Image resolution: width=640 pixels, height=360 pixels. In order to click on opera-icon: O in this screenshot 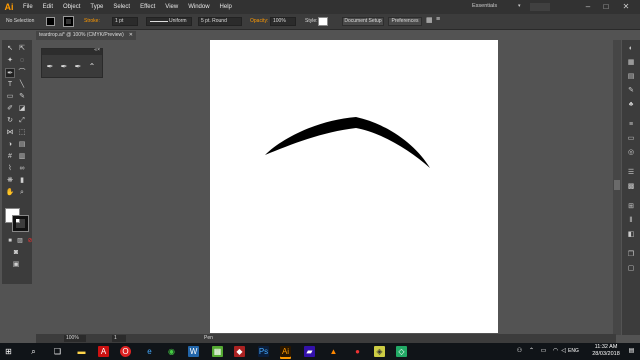, I will do `click(125, 351)`.